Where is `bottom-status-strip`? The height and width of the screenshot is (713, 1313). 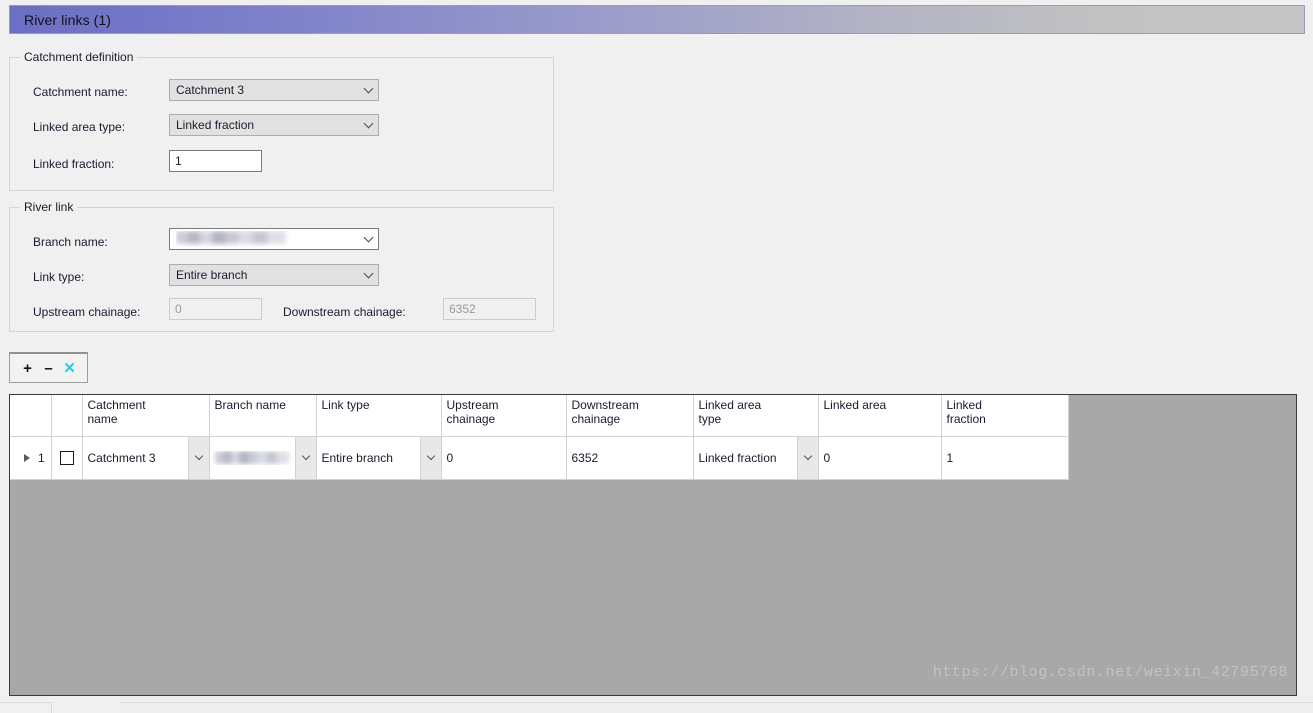 bottom-status-strip is located at coordinates (656, 707).